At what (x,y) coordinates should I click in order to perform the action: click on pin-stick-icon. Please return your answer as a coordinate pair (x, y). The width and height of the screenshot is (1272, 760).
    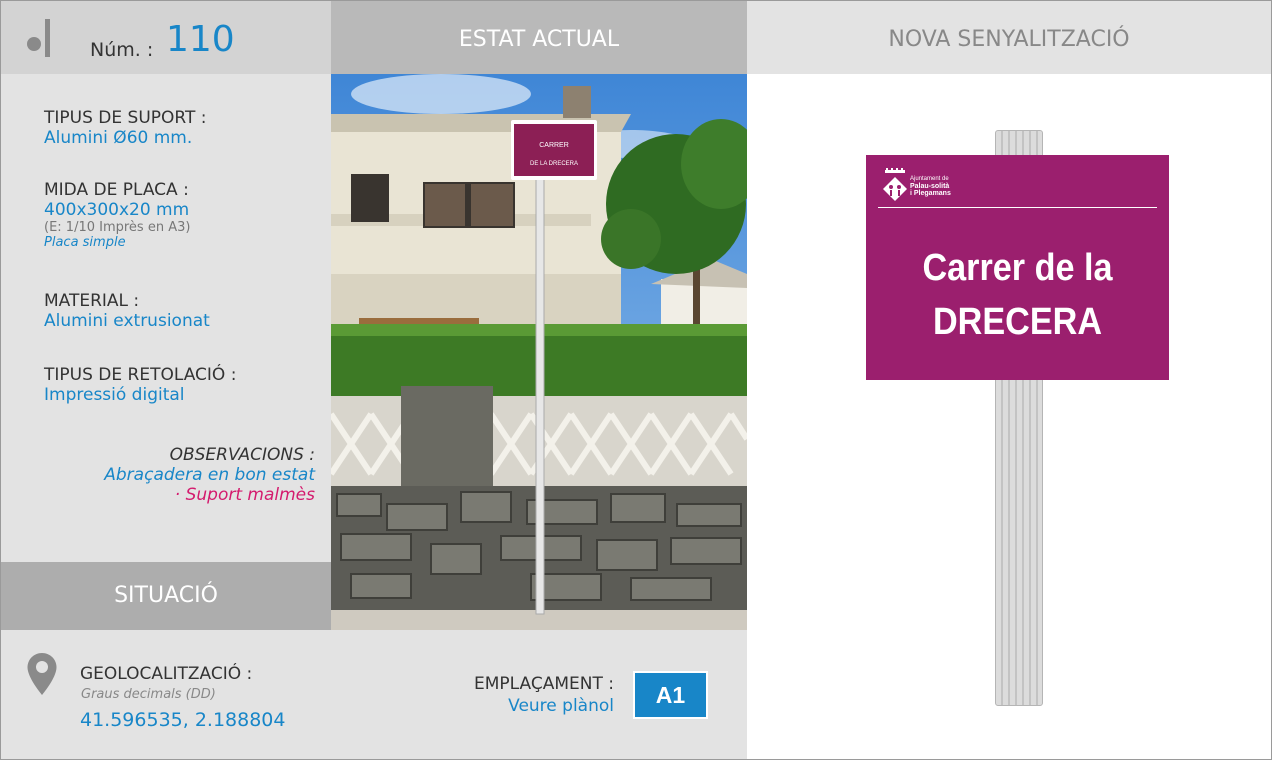
    Looking at the image, I should click on (47, 38).